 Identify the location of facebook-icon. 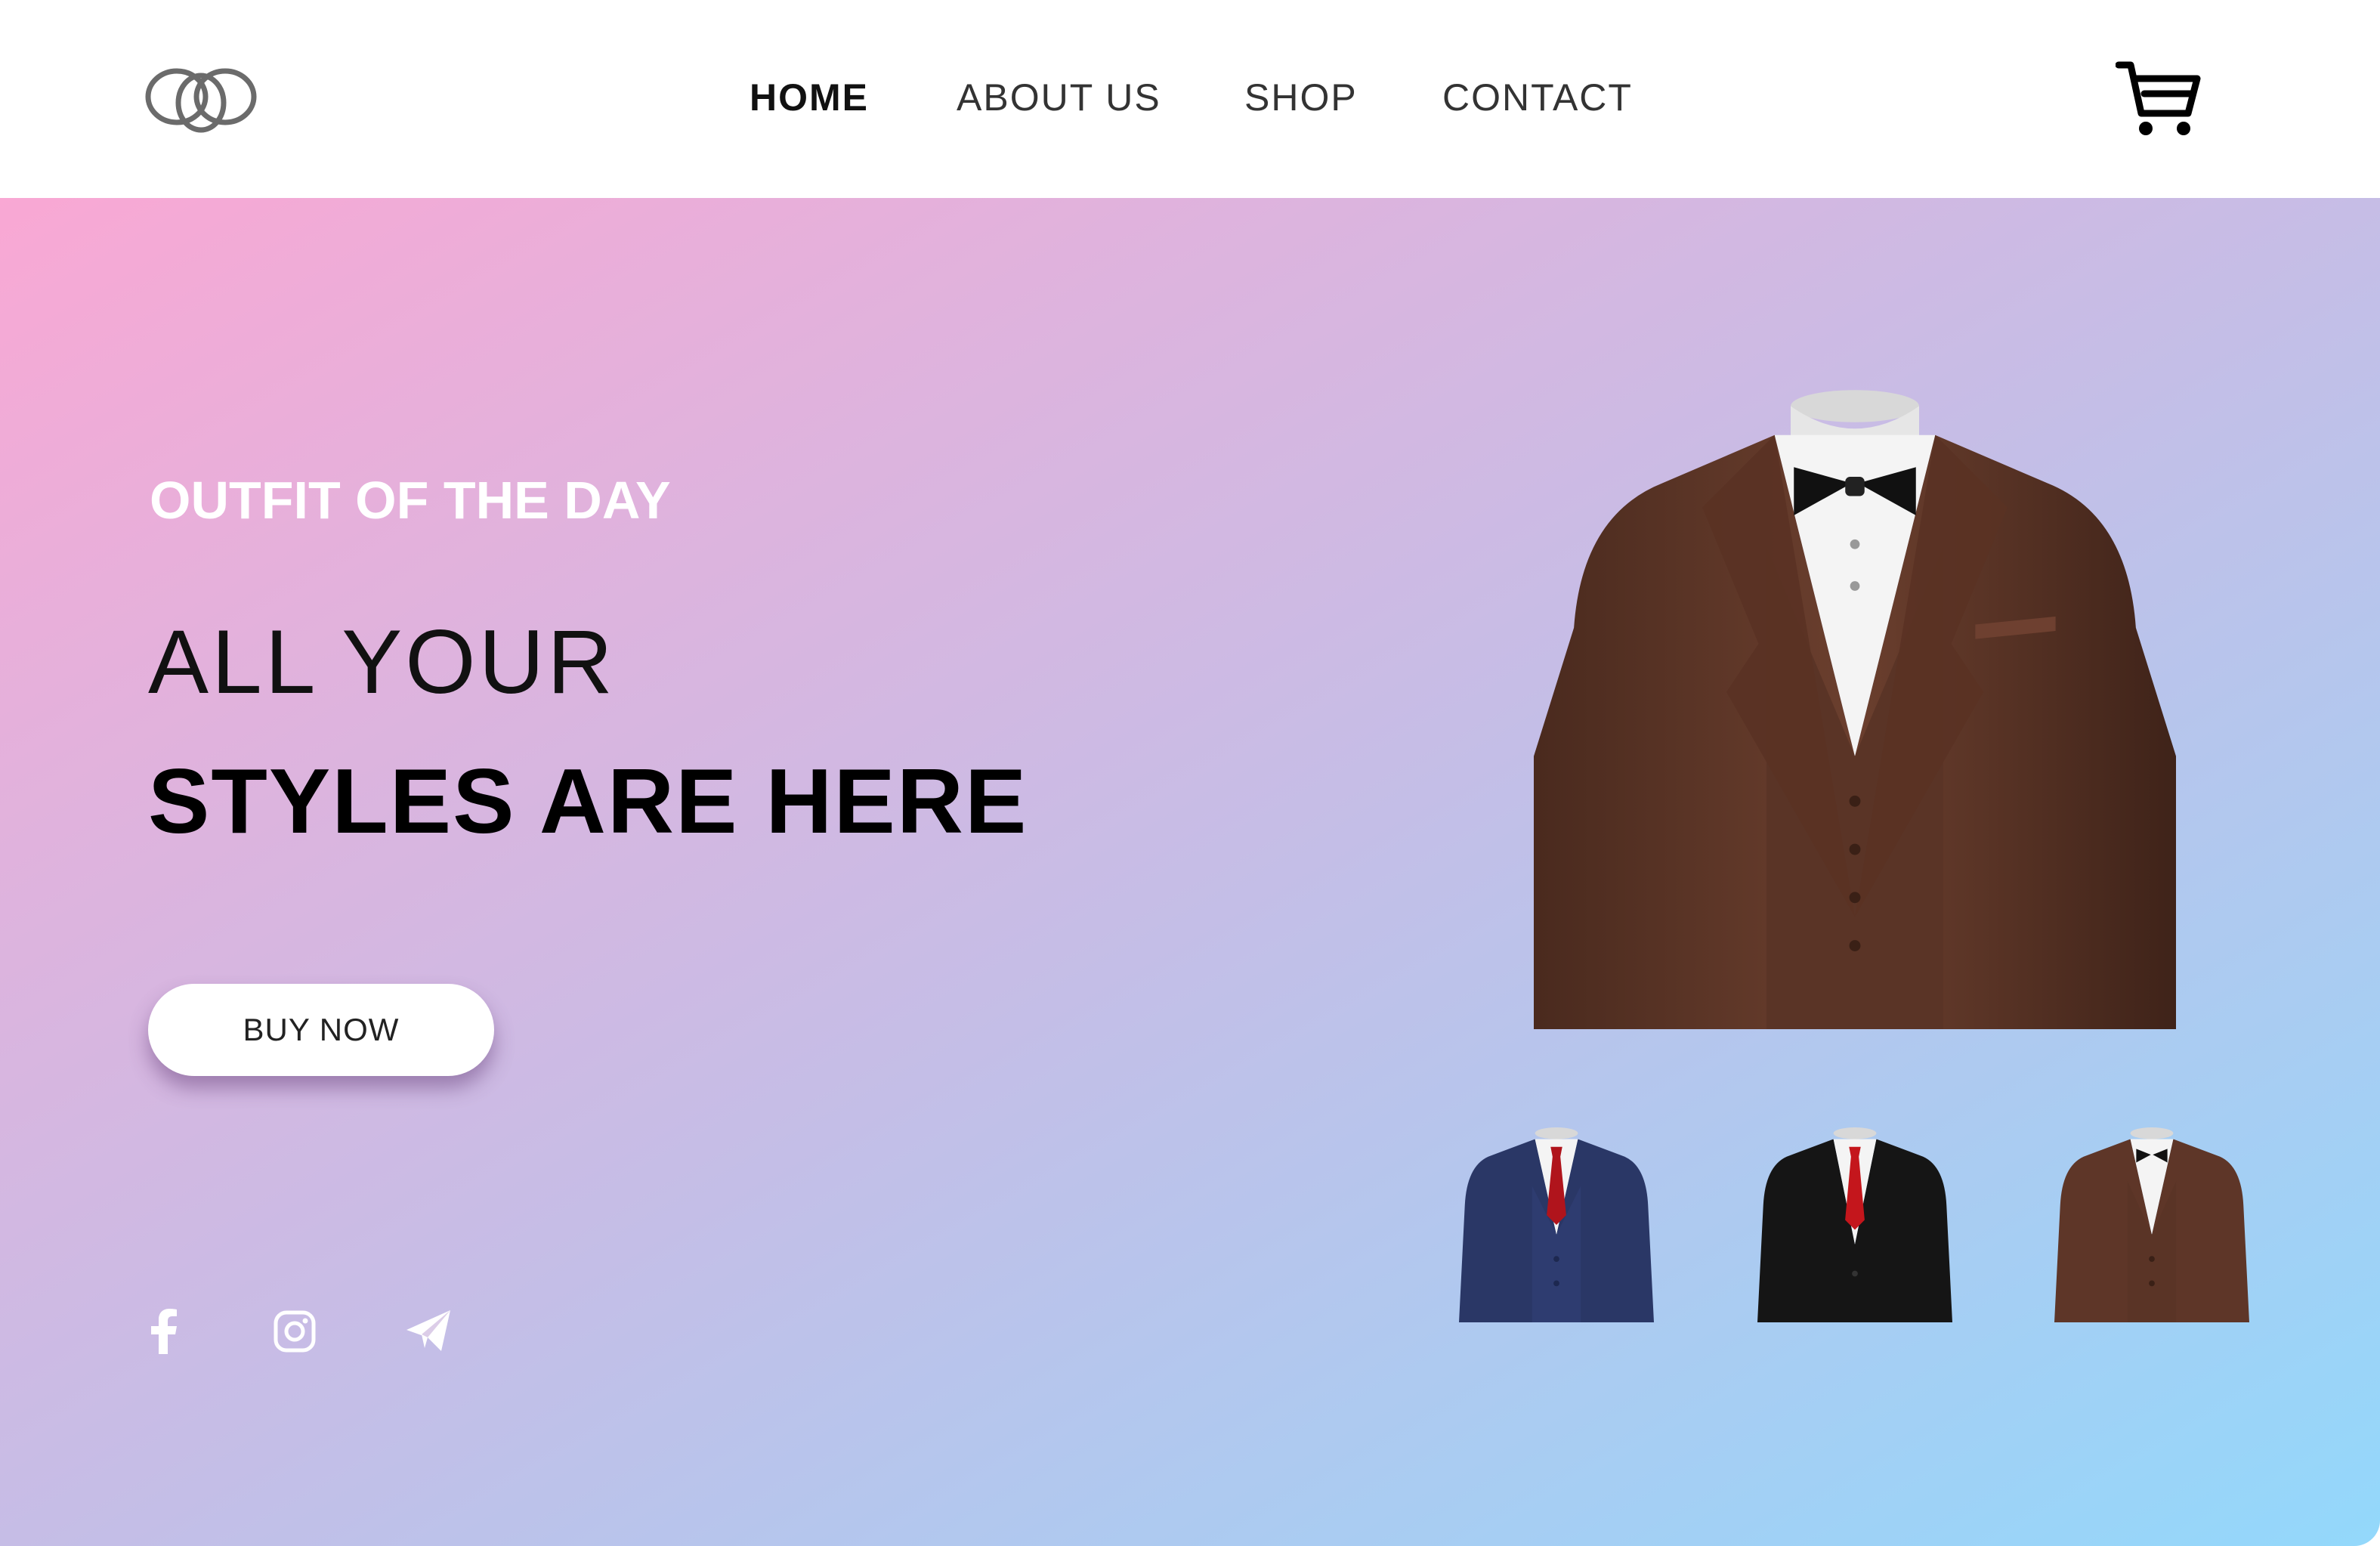
(164, 1331).